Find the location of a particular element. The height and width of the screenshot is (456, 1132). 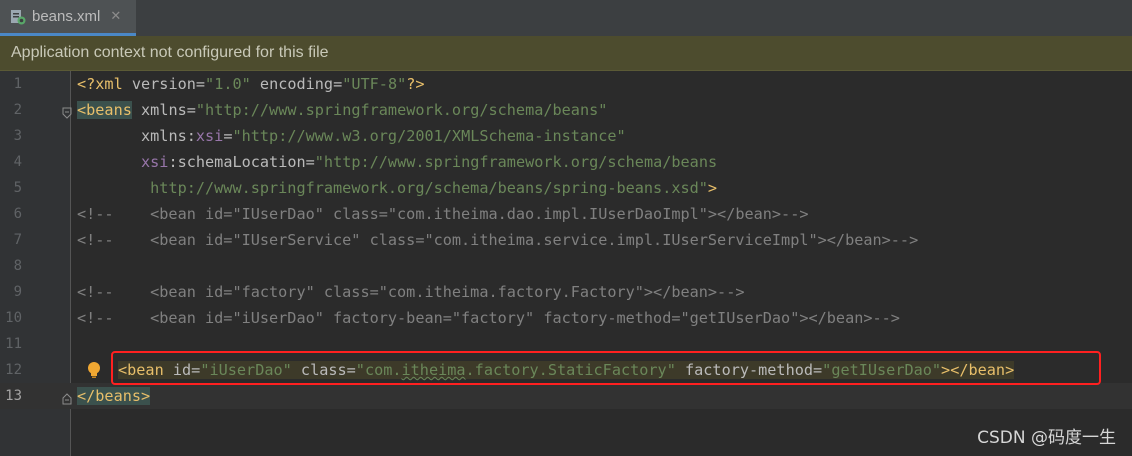

line-number: 9 is located at coordinates (17, 292).